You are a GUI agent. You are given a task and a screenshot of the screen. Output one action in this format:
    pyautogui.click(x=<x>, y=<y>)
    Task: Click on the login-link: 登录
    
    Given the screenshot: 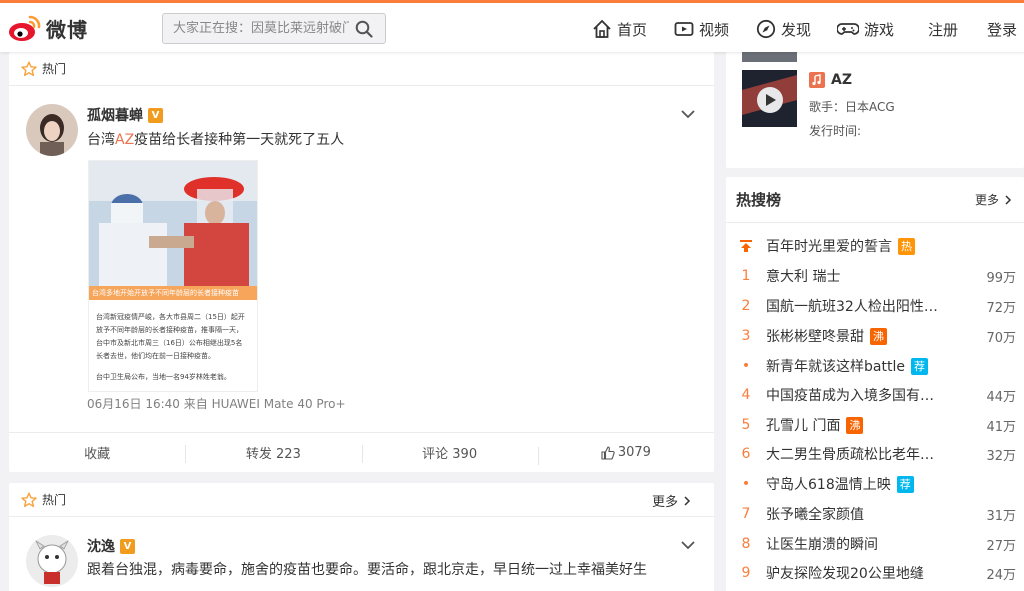 What is the action you would take?
    pyautogui.click(x=1002, y=29)
    